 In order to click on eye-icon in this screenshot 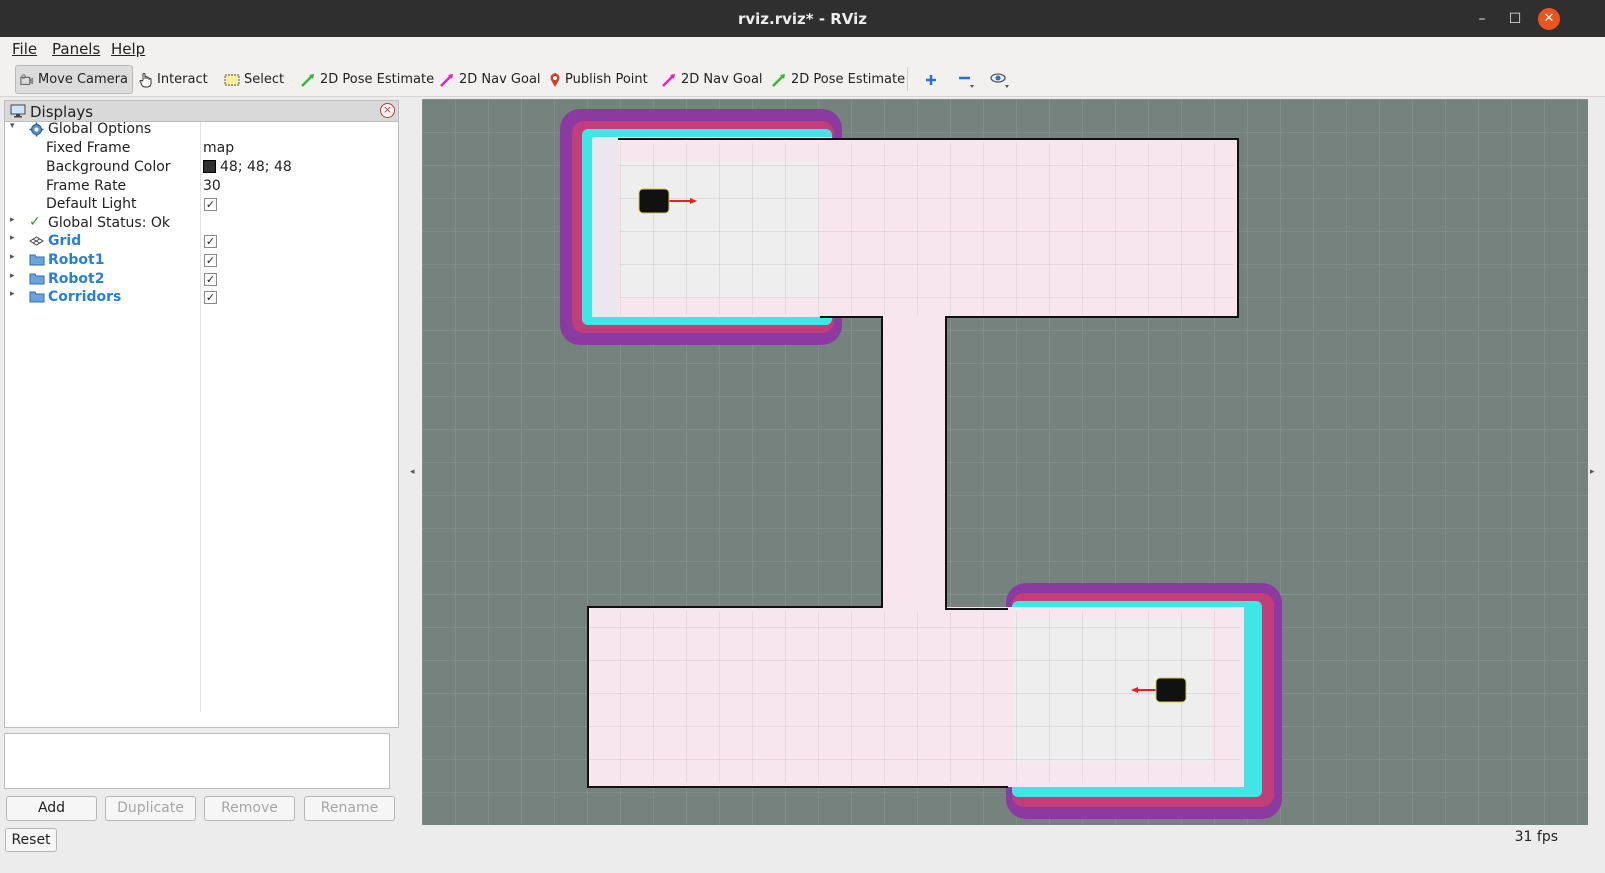, I will do `click(999, 80)`.